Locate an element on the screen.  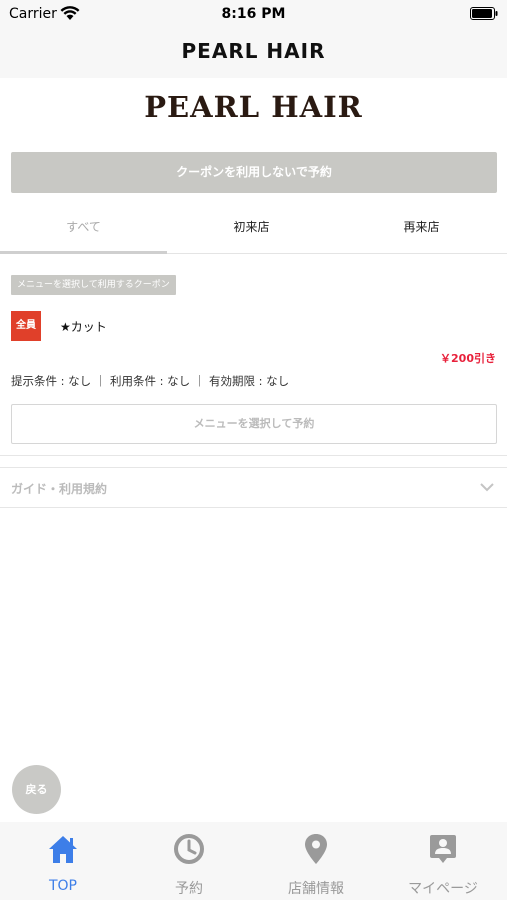
tab-first-visit: 初来店 is located at coordinates (251, 230).